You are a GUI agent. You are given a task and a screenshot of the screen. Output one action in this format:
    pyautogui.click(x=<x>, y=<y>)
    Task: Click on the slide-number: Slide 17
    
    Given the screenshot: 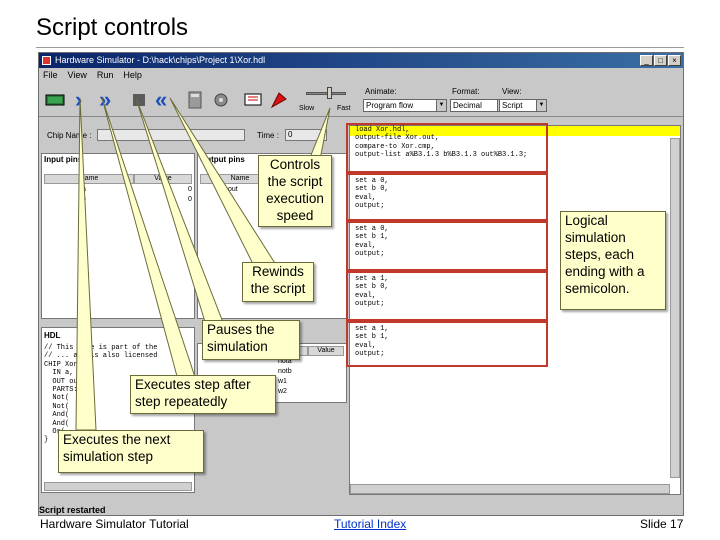 What is the action you would take?
    pyautogui.click(x=662, y=524)
    